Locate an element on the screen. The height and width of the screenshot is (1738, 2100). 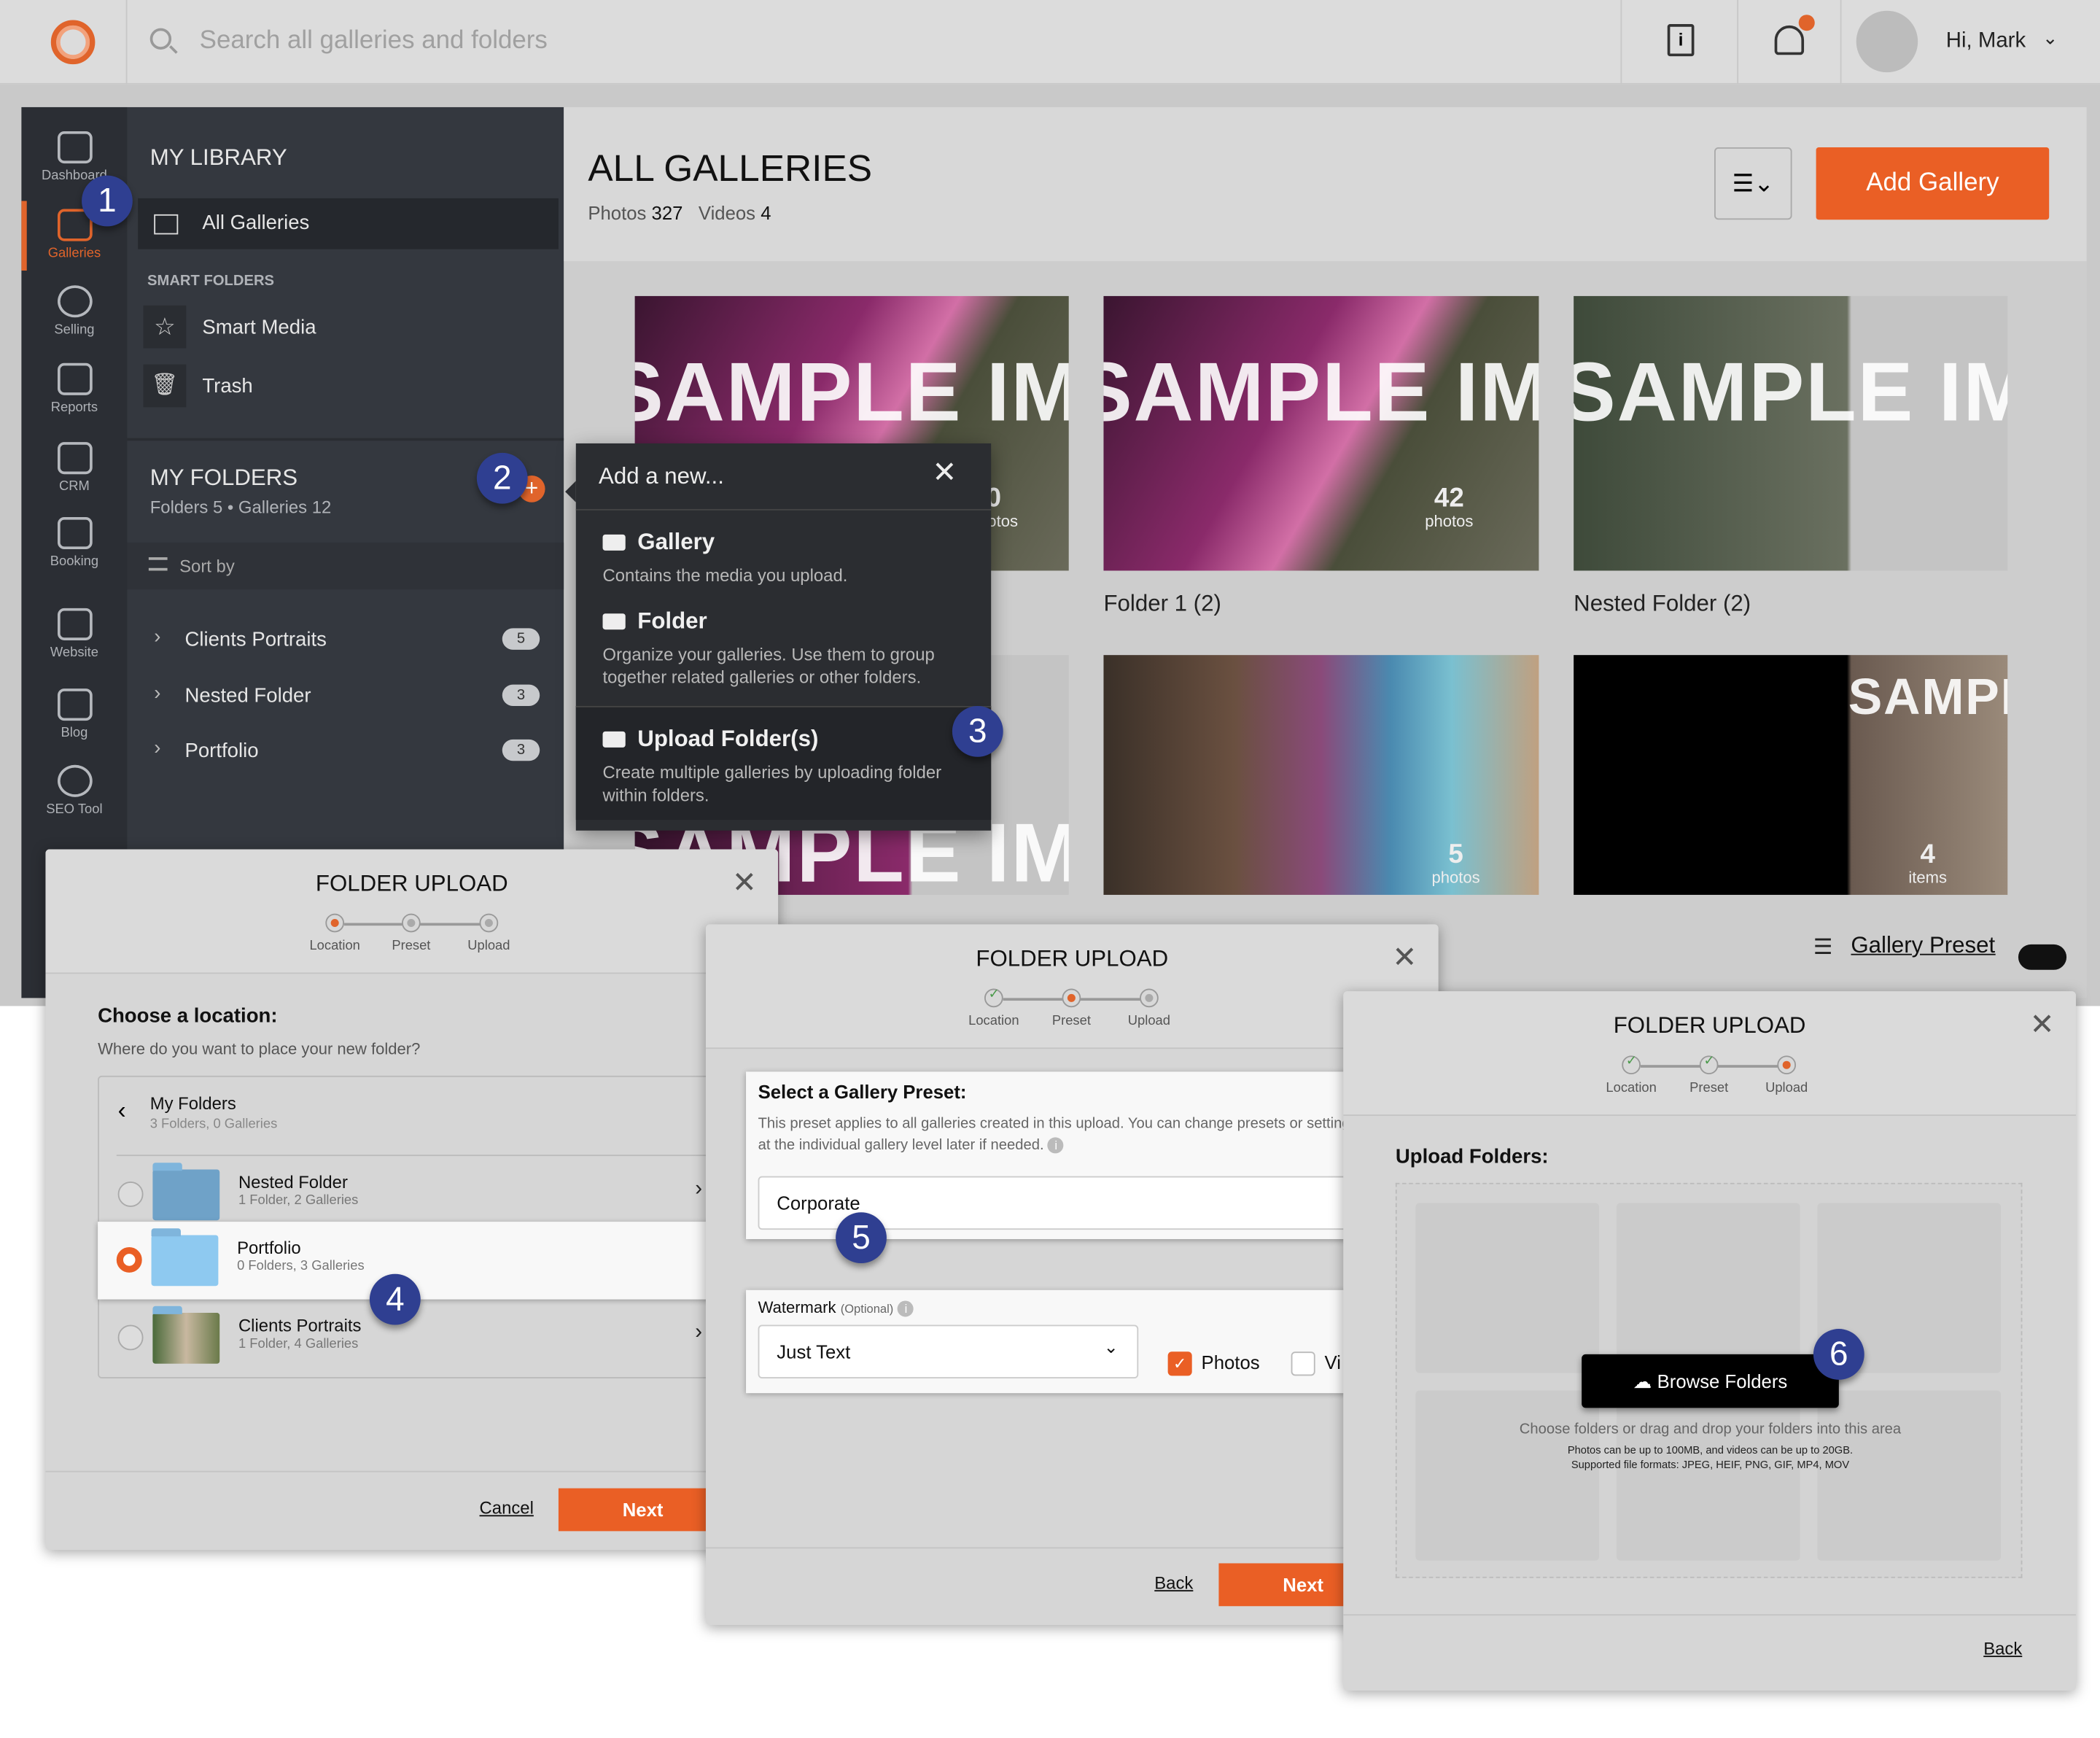
parent-folder-row: ‹ My Folders 3 Folders, 0 Galleries is located at coordinates (413, 1116).